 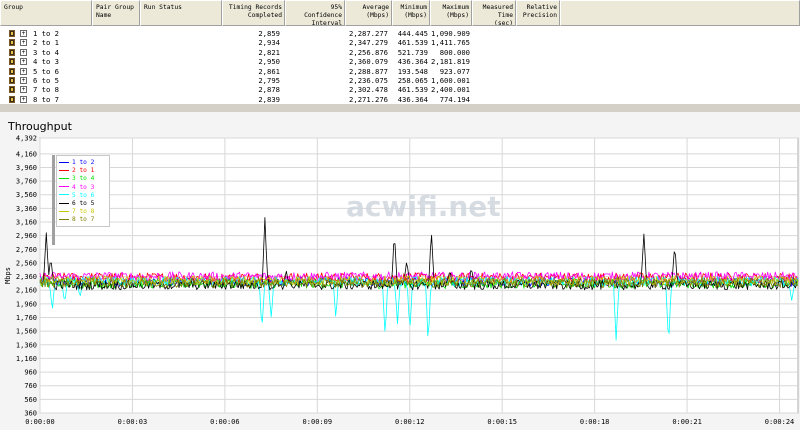 I want to click on row-maximum: 774.194, so click(x=454, y=99).